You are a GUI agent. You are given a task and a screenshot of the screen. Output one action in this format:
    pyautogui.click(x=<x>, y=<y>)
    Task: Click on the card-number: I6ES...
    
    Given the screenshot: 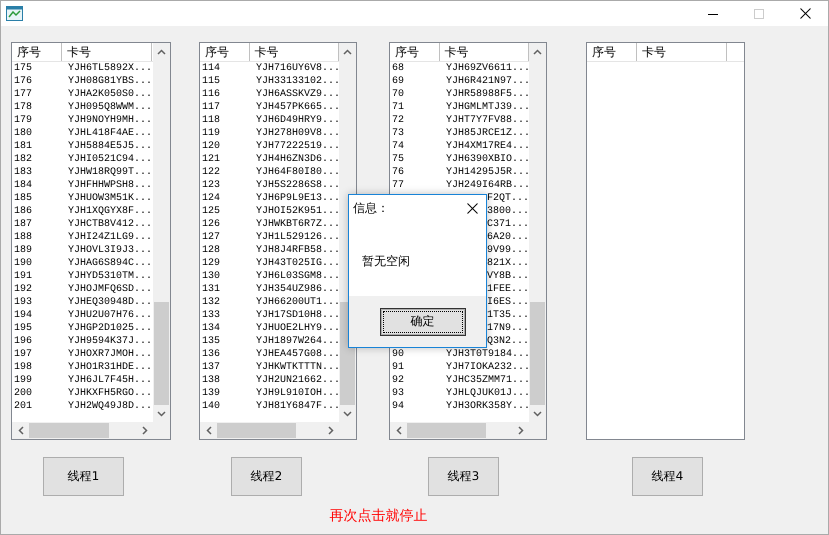 What is the action you would take?
    pyautogui.click(x=507, y=302)
    